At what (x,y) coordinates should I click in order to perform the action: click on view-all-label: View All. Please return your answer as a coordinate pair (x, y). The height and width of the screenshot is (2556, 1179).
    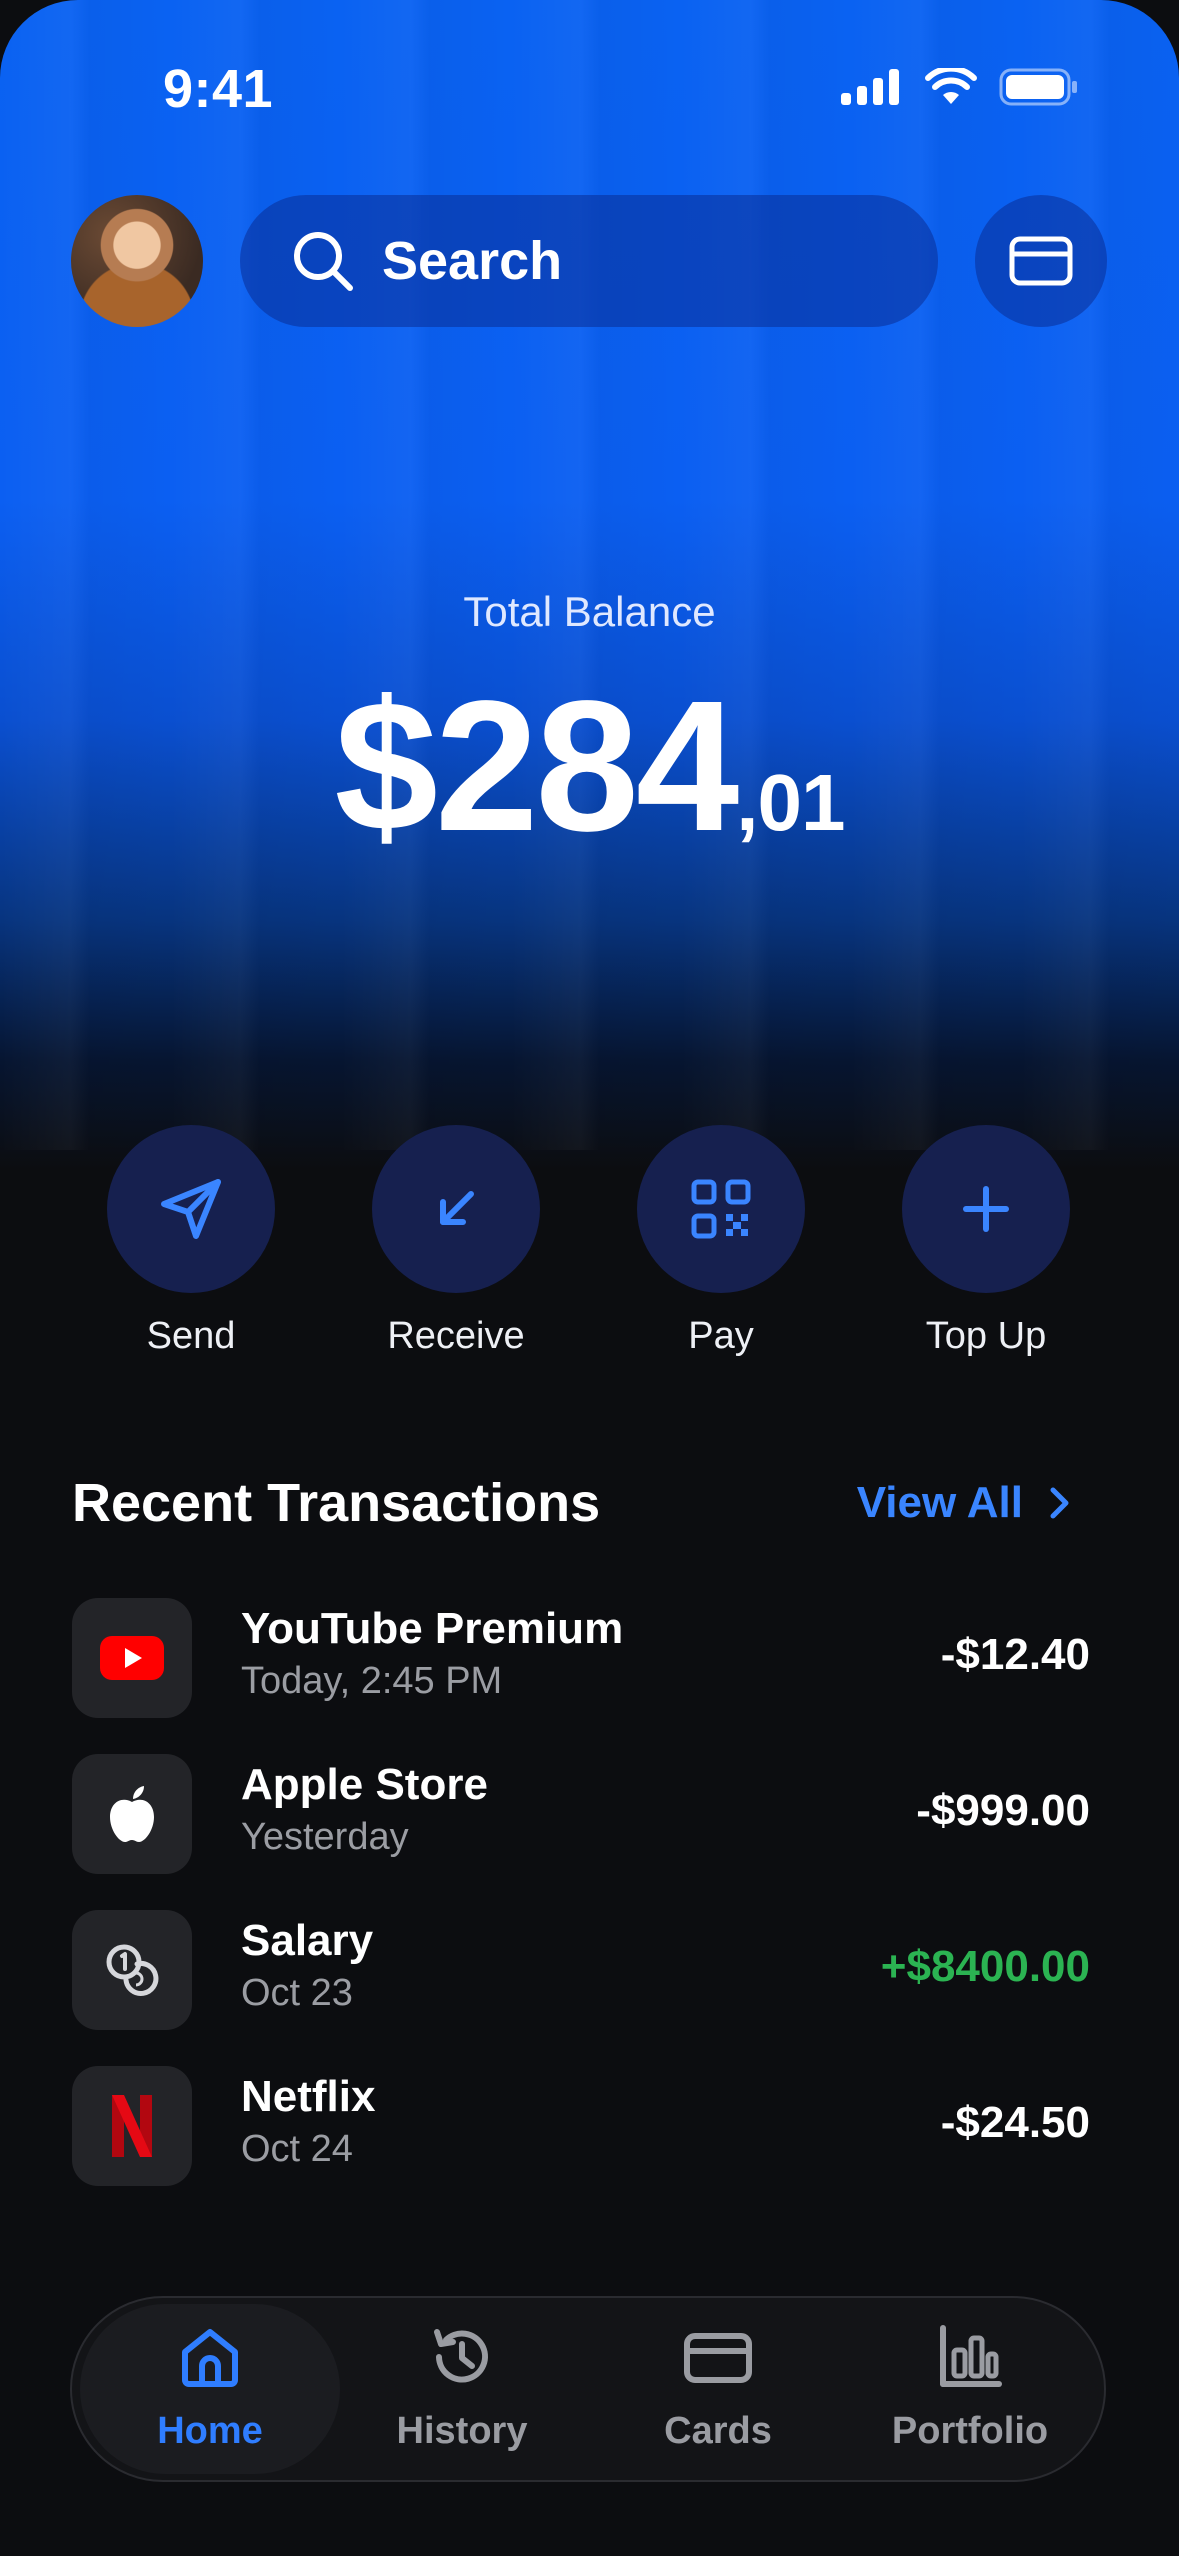
    Looking at the image, I should click on (939, 1502).